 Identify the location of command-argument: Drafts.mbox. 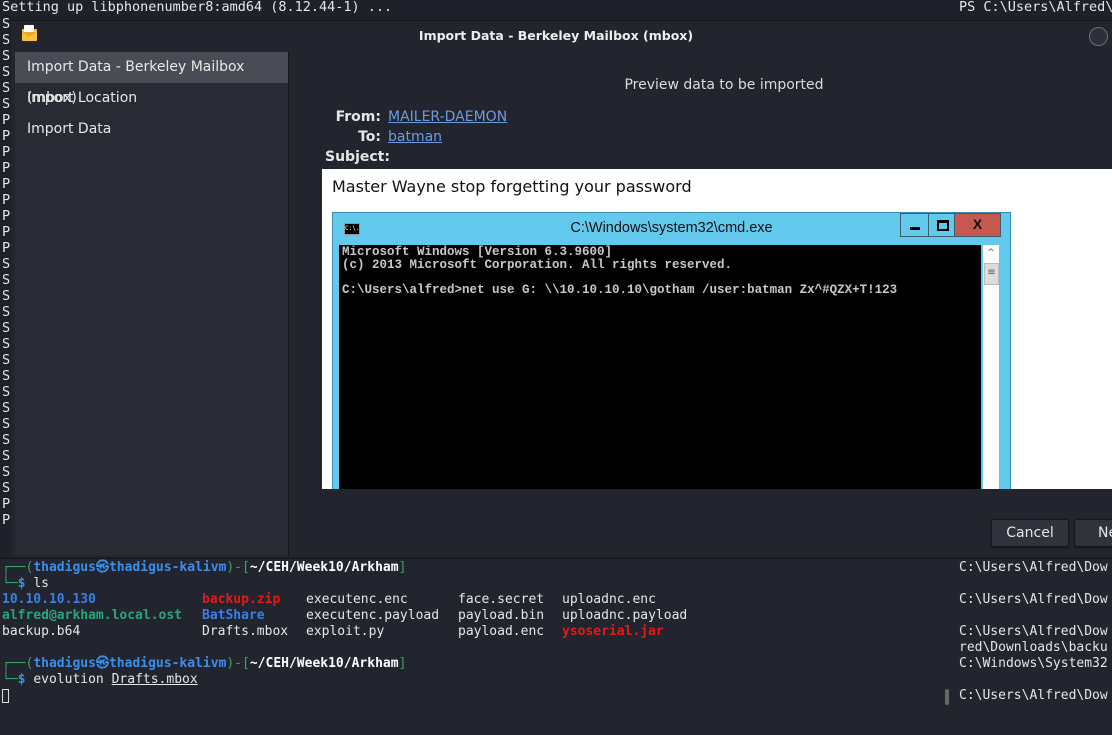
(154, 679).